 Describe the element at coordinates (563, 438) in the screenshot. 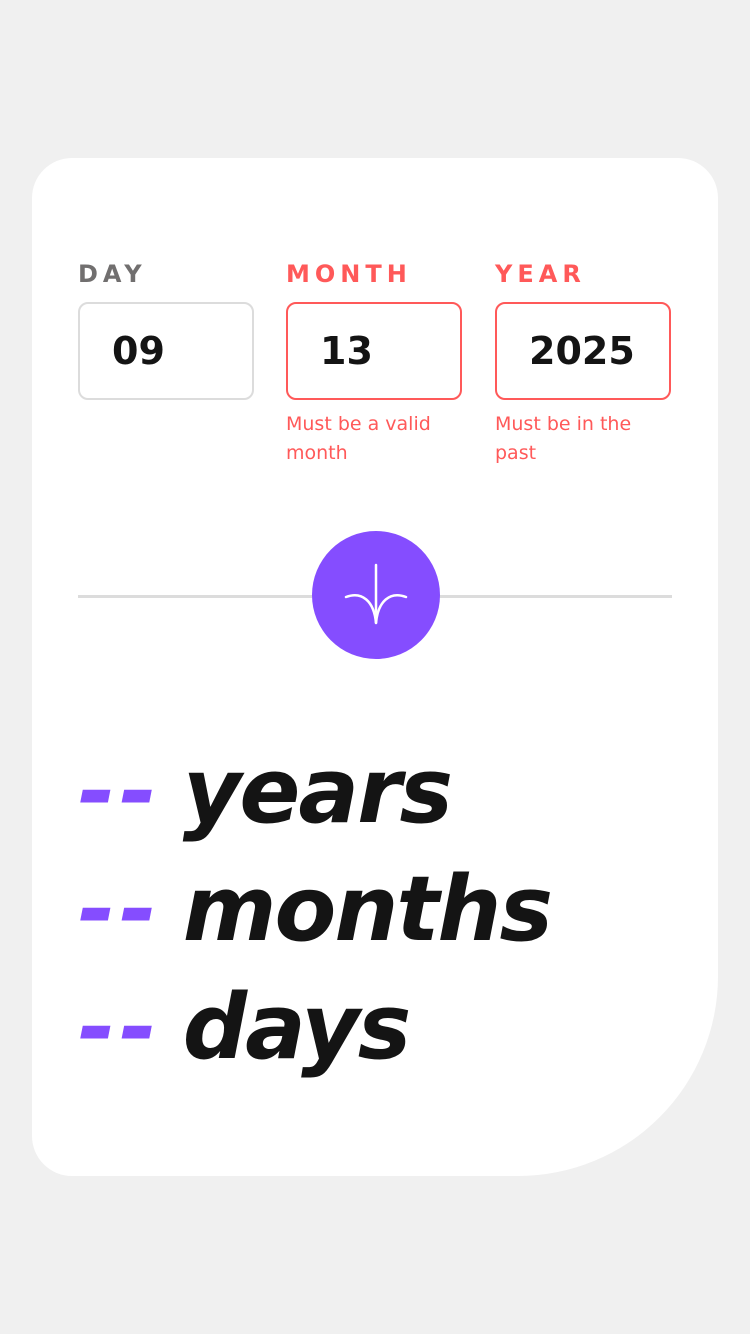

I see `year-error-message: Must be in the past` at that location.